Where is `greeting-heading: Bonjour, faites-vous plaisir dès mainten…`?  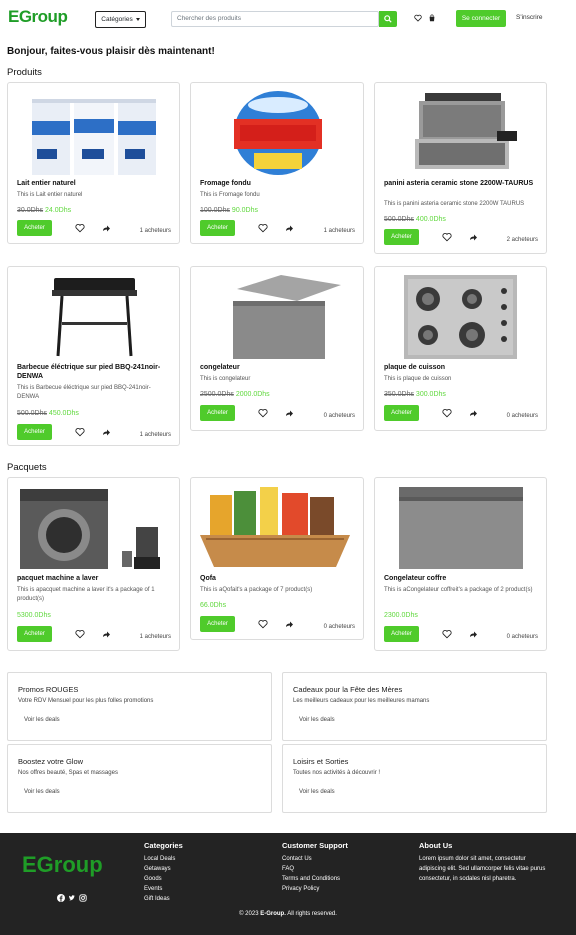
greeting-heading: Bonjour, faites-vous plaisir dès mainten… is located at coordinates (111, 51).